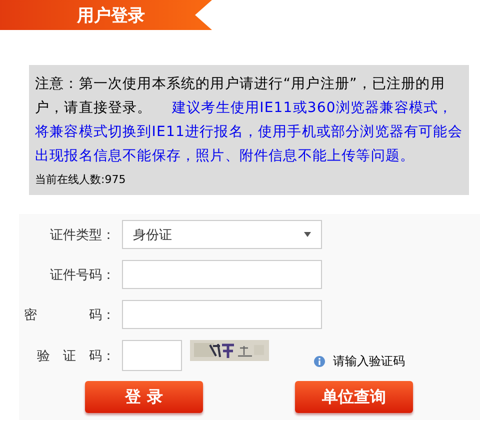 The width and height of the screenshot is (480, 422). I want to click on field-label: 密 码：, so click(69, 315).